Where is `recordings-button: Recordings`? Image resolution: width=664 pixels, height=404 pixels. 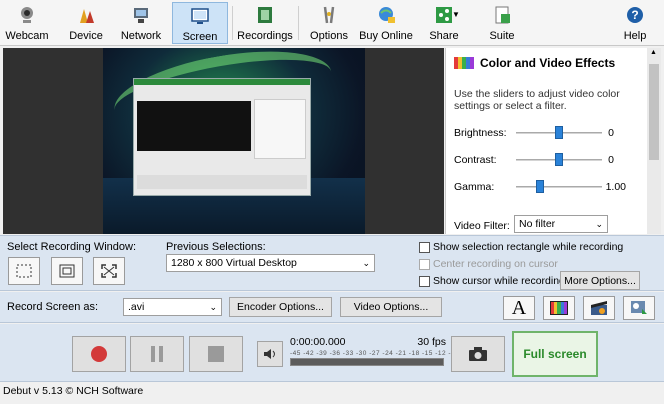 recordings-button: Recordings is located at coordinates (265, 23).